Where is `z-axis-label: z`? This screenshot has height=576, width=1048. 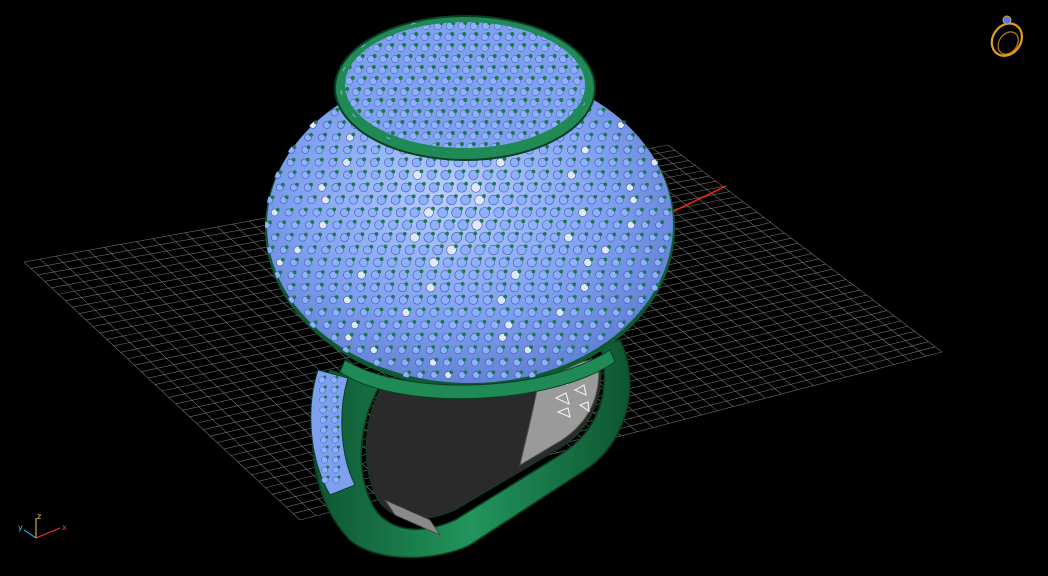
z-axis-label: z is located at coordinates (39, 516).